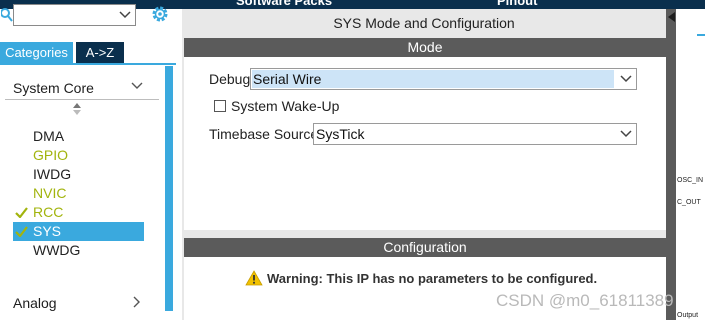 Image resolution: width=705 pixels, height=320 pixels. I want to click on category-header-analog: Analog, so click(81, 302).